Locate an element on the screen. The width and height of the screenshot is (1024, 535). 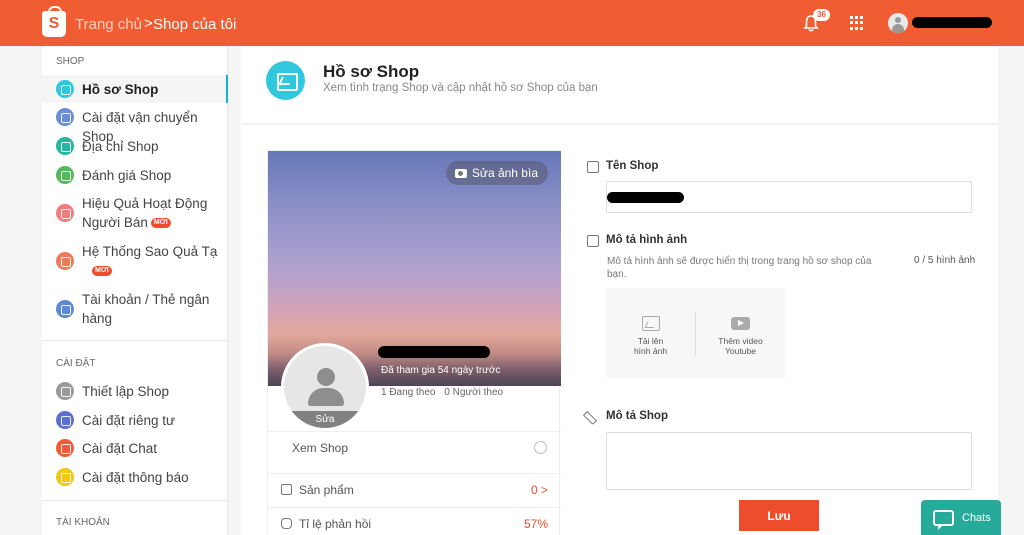
add-video-label: Thêm video Youtube is located at coordinates (740, 346).